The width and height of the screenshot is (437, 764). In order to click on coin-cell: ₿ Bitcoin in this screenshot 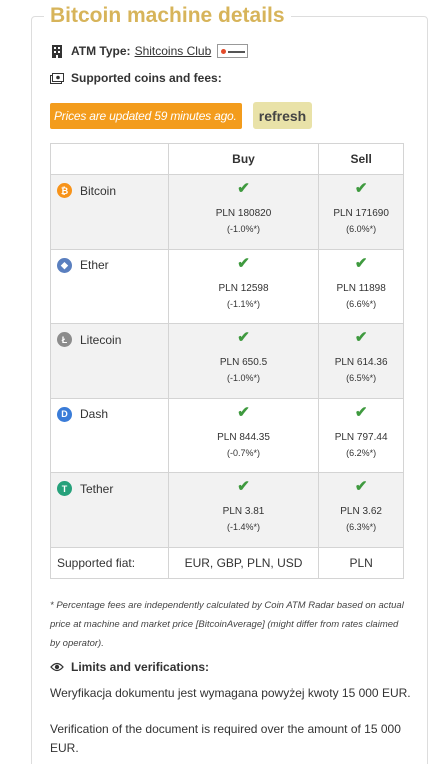, I will do `click(109, 212)`.